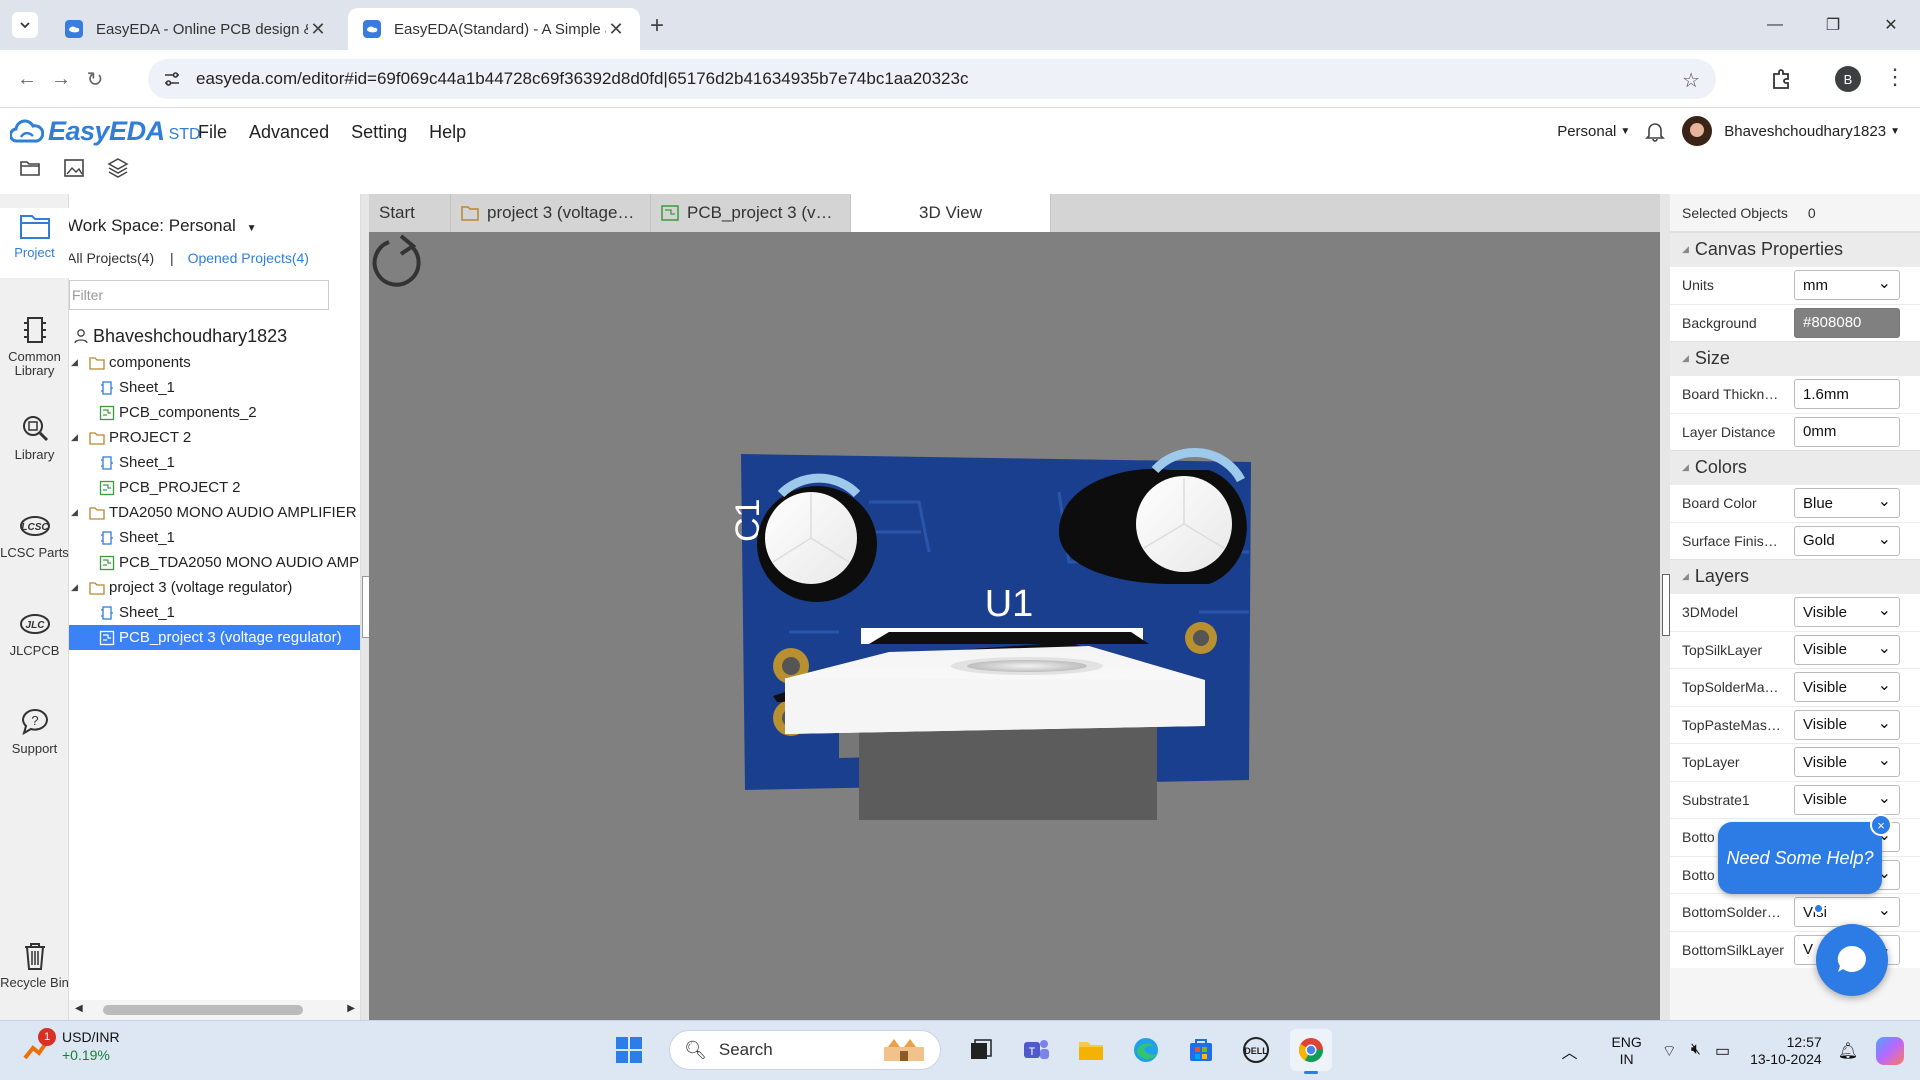 The image size is (1920, 1080). Describe the element at coordinates (79, 1008) in the screenshot. I see `scroll-left-icon: ◀` at that location.